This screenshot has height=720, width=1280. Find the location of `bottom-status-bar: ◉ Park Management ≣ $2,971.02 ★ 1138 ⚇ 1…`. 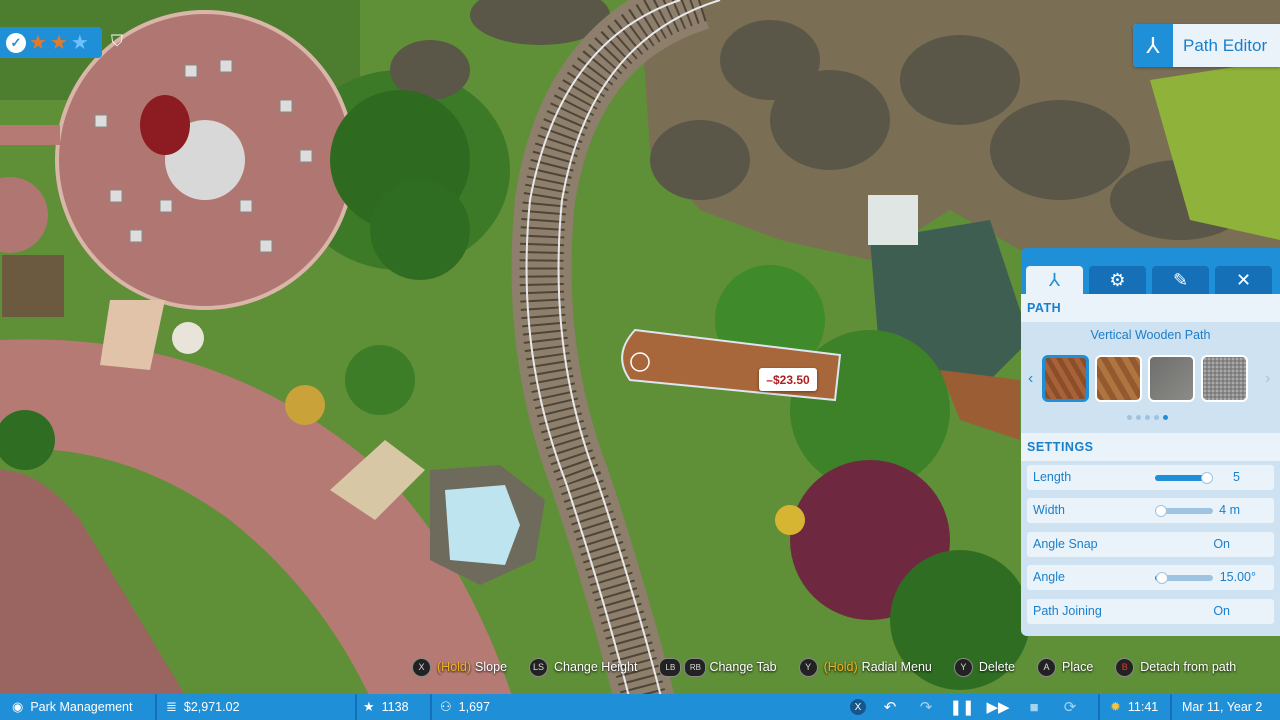

bottom-status-bar: ◉ Park Management ≣ $2,971.02 ★ 1138 ⚇ 1… is located at coordinates (640, 707).